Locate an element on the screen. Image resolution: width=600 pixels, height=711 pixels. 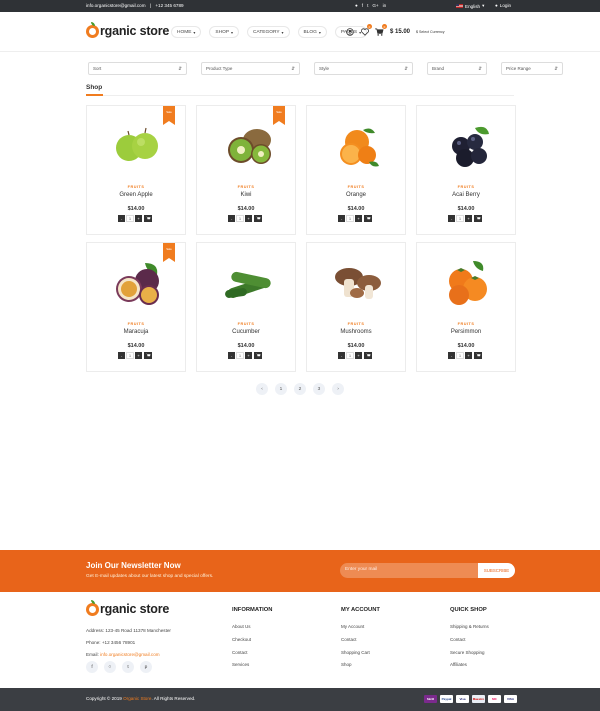
product-card: FRUITS Acai Berry $14.00-1 + is located at coordinates (466, 170).